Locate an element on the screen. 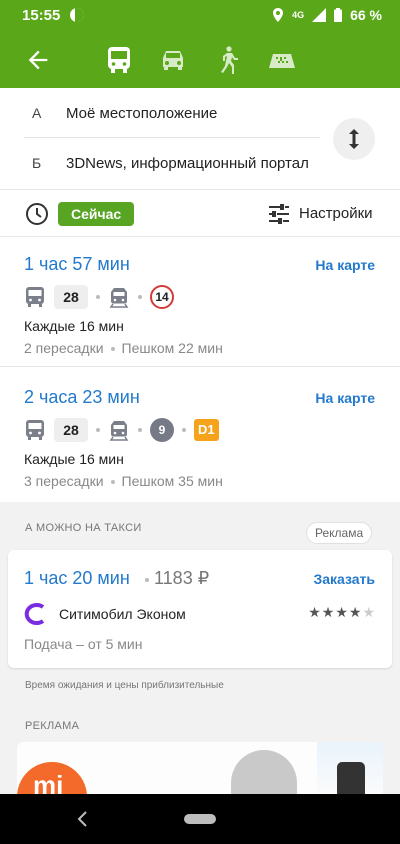 This screenshot has height=844, width=400. clock-icon is located at coordinates (37, 214).